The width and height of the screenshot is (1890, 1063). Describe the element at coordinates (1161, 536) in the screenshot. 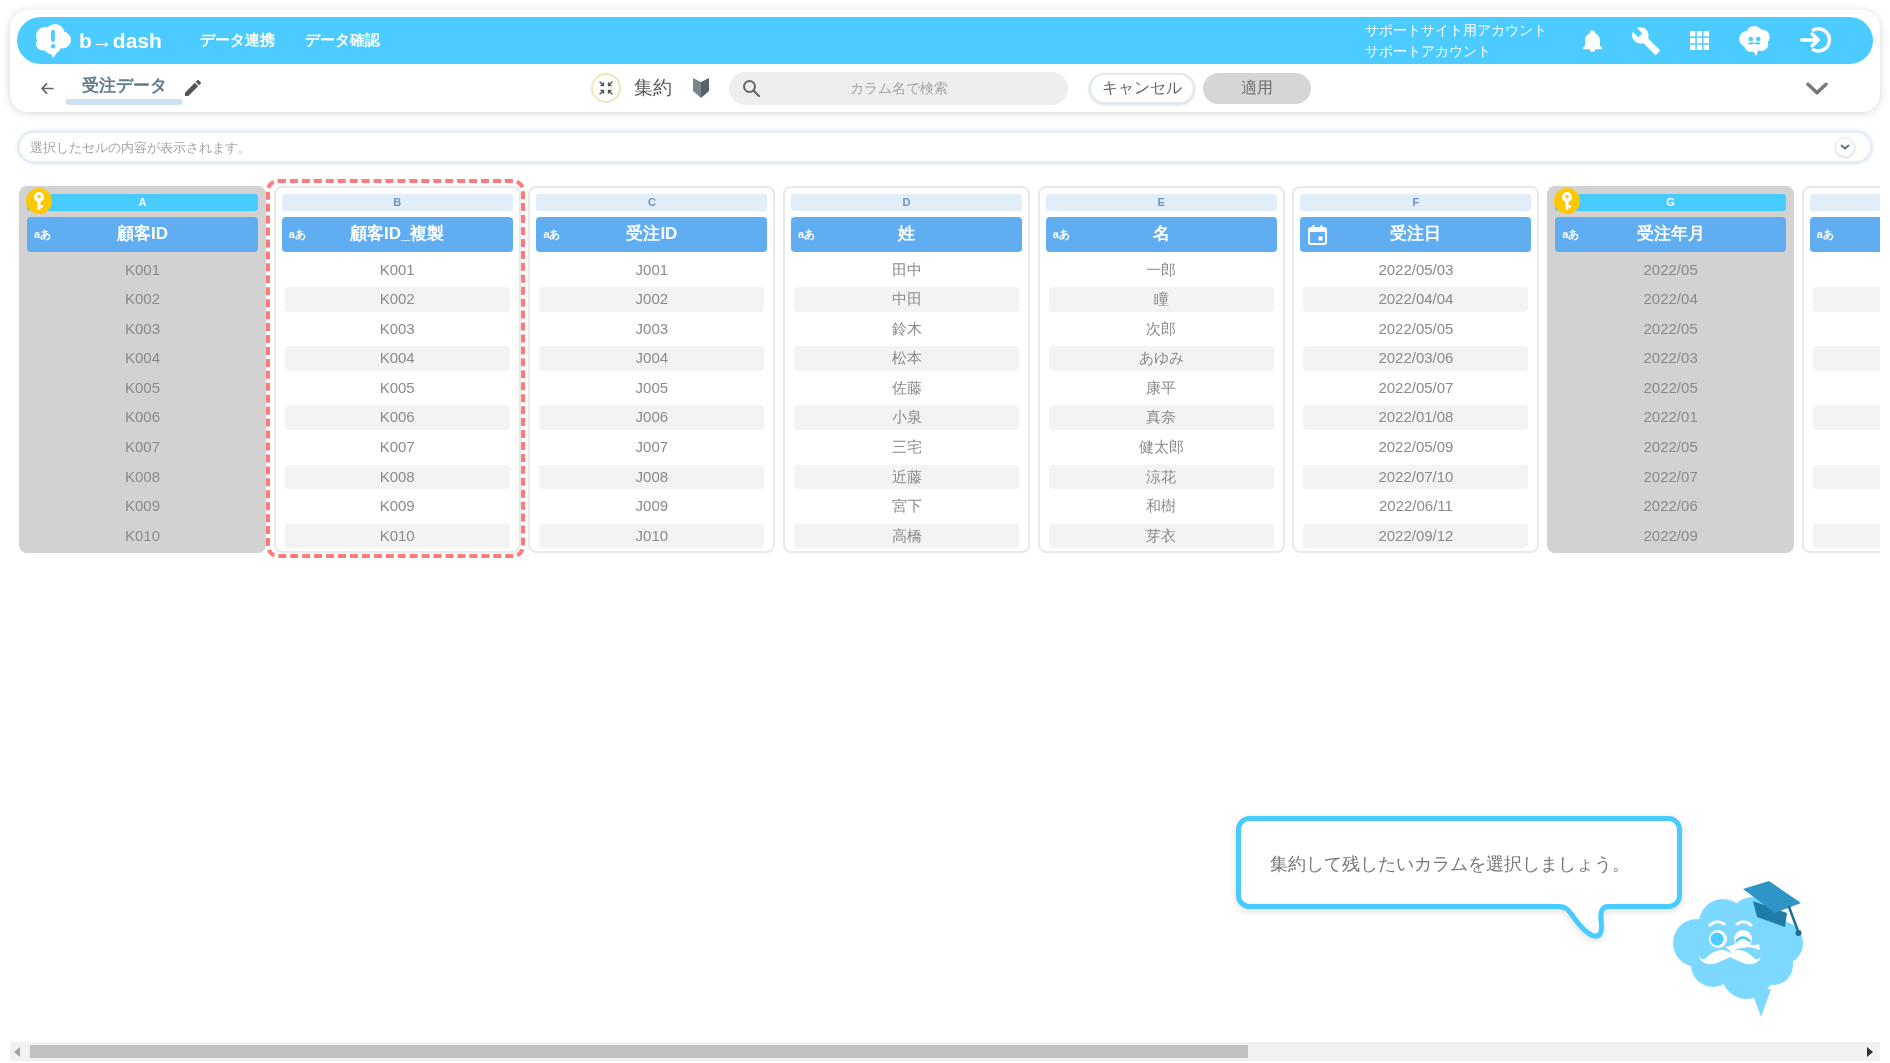

I see `table-cell: 芽衣` at that location.